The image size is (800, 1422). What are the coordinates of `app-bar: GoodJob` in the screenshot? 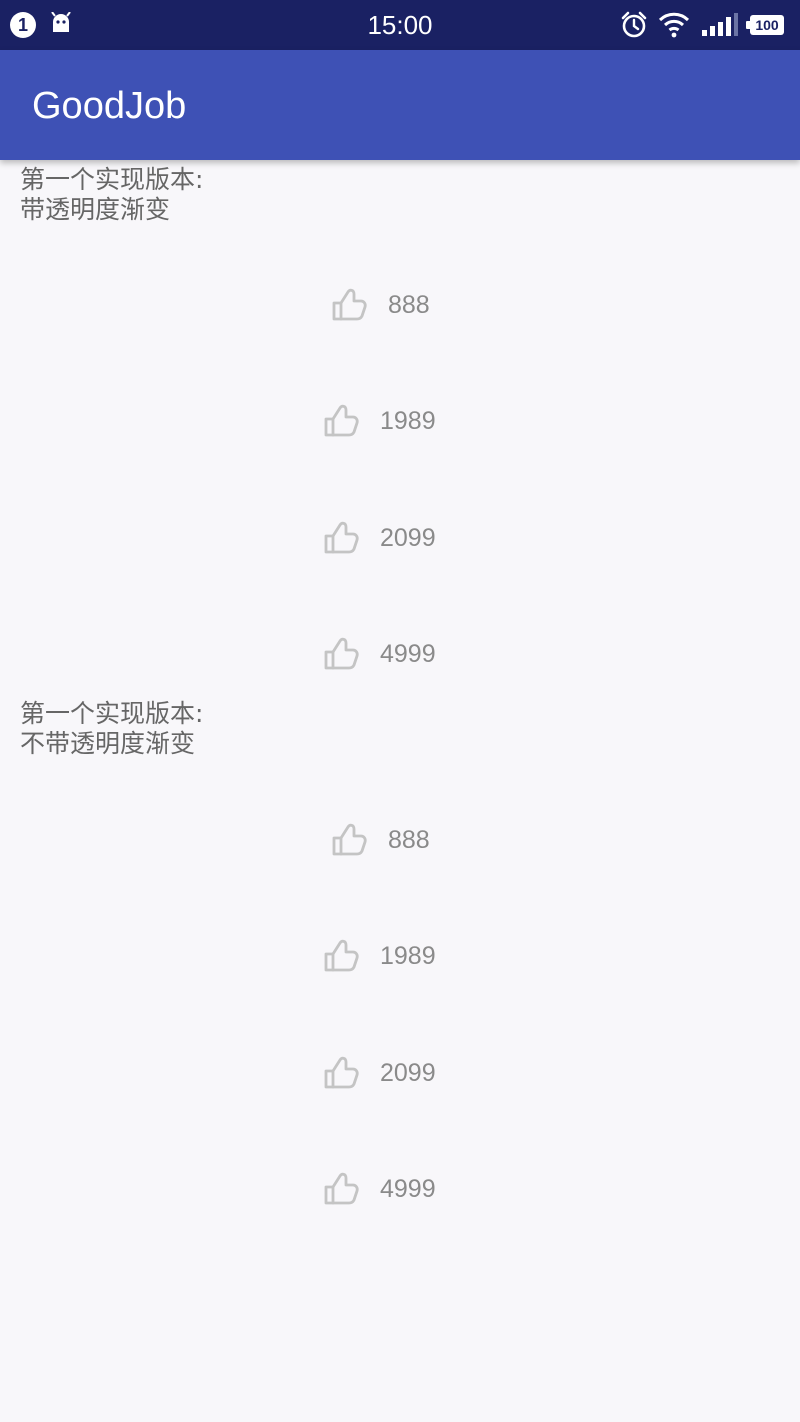 It's located at (400, 105).